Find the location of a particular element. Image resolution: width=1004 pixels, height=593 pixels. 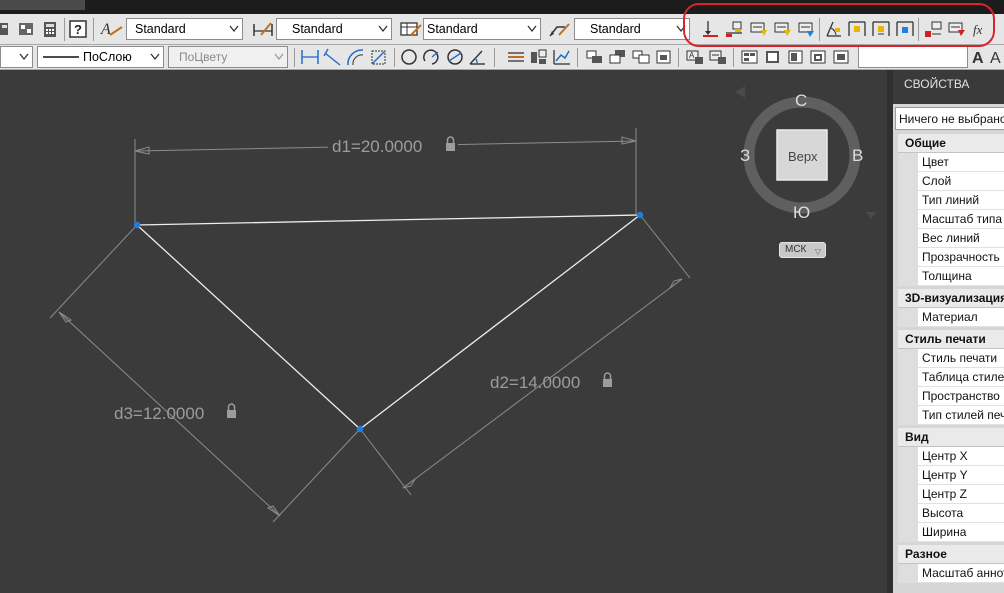

ucs-label: МСК is located at coordinates (796, 249).